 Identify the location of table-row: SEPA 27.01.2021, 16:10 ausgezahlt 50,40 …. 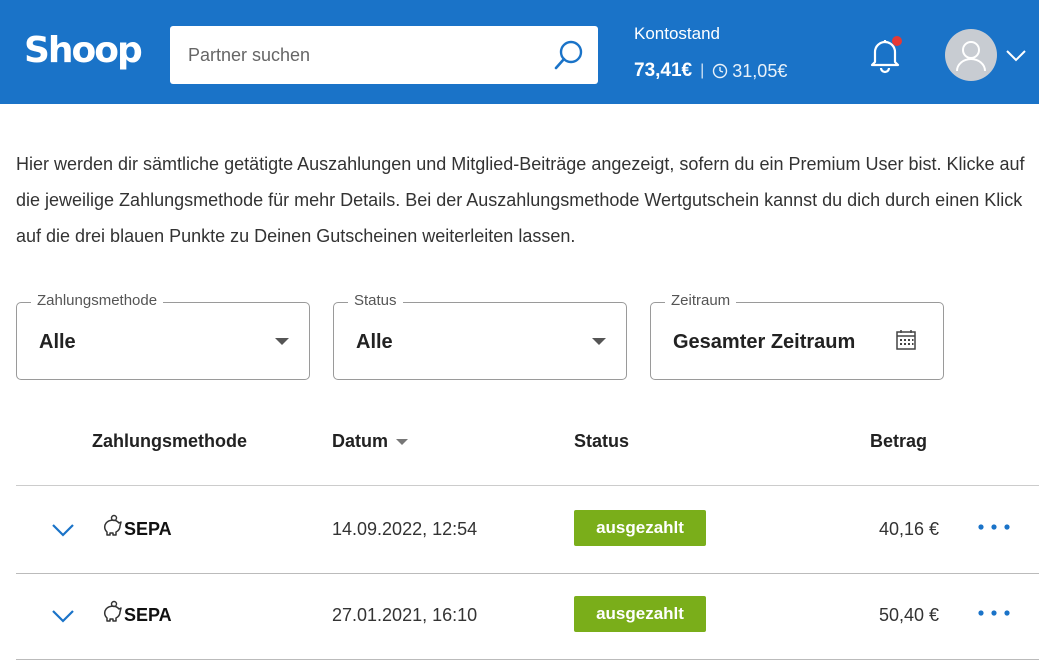
(527, 617).